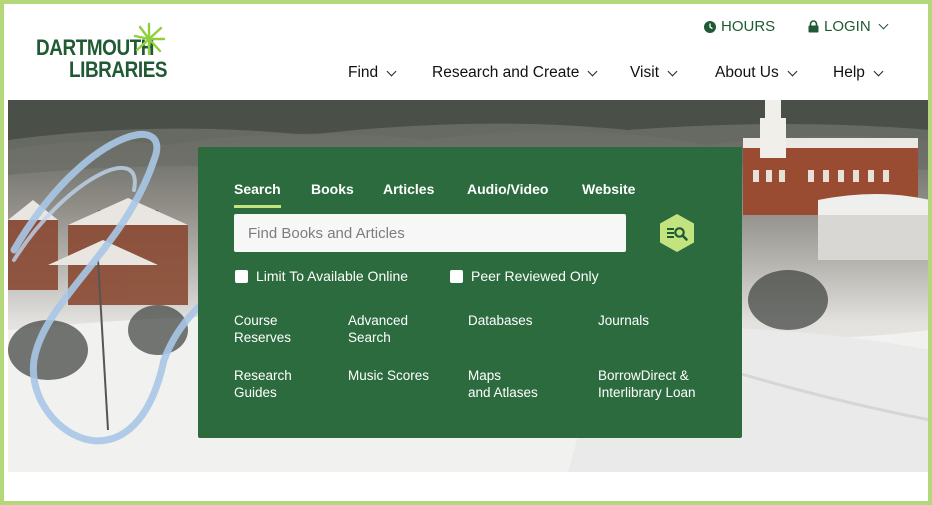 The height and width of the screenshot is (505, 932). I want to click on peer-reviewed-label: Peer Reviewed Only, so click(535, 276).